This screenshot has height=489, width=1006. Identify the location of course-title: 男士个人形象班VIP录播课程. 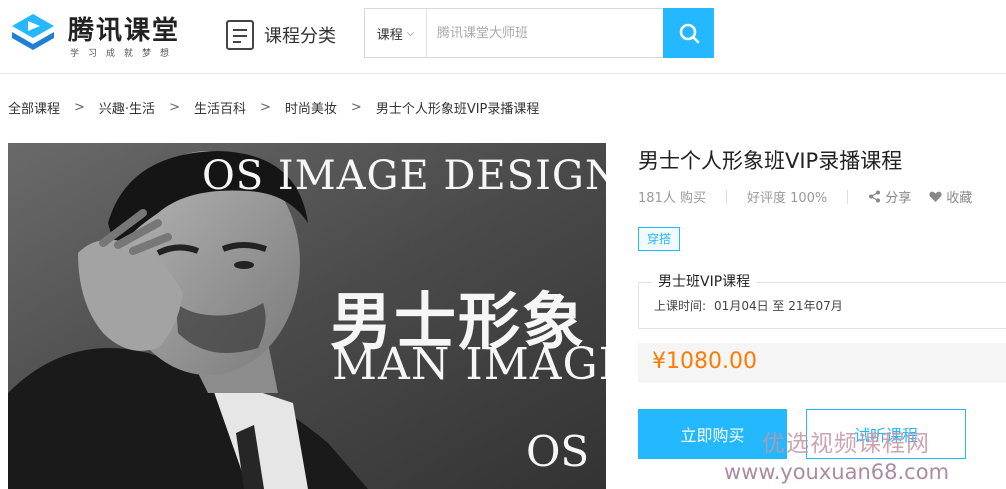
(770, 161).